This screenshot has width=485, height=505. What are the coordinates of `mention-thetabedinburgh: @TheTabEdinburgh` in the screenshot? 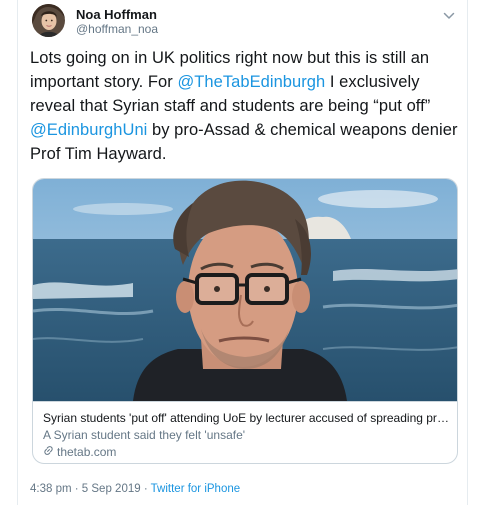 It's located at (251, 82).